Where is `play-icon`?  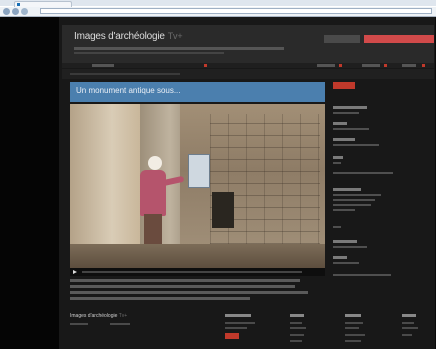 play-icon is located at coordinates (75, 272).